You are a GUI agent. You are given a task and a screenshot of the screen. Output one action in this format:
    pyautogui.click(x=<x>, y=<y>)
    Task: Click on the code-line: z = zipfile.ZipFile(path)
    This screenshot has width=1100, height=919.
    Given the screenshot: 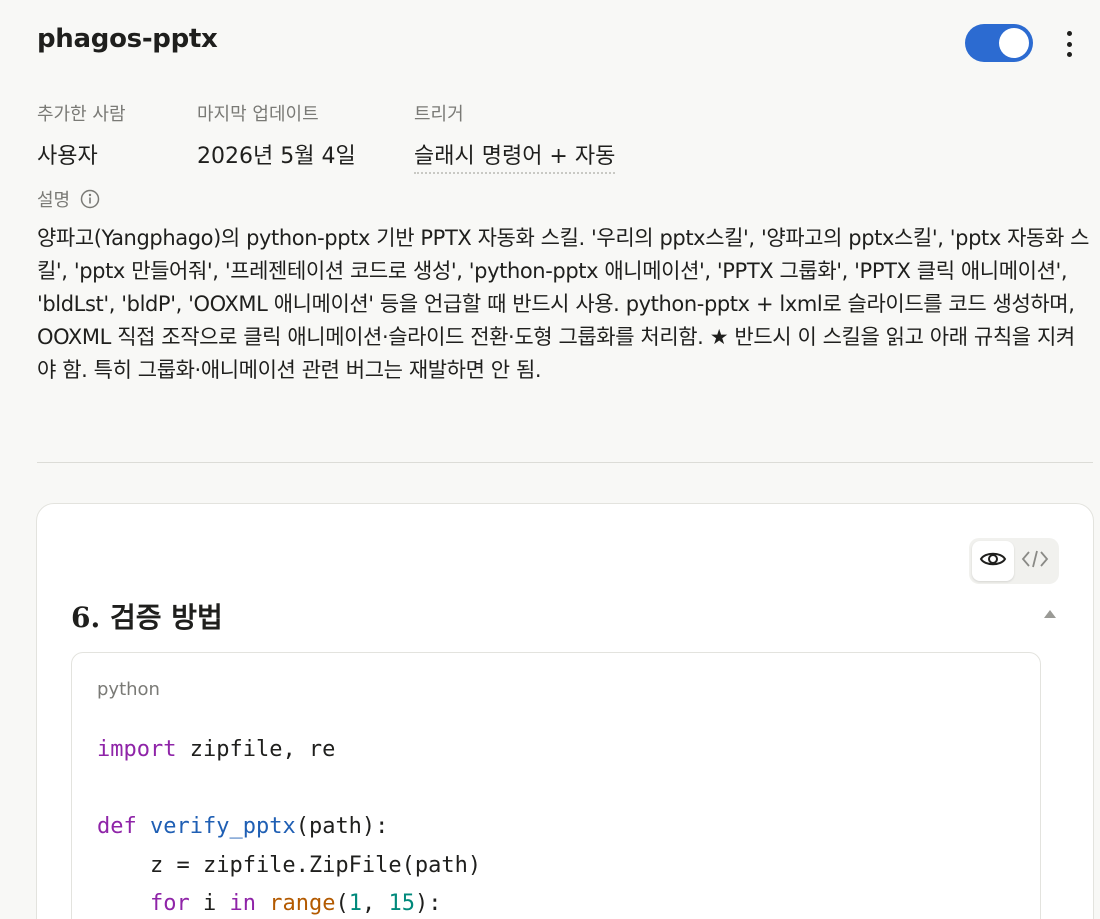 What is the action you would take?
    pyautogui.click(x=289, y=866)
    